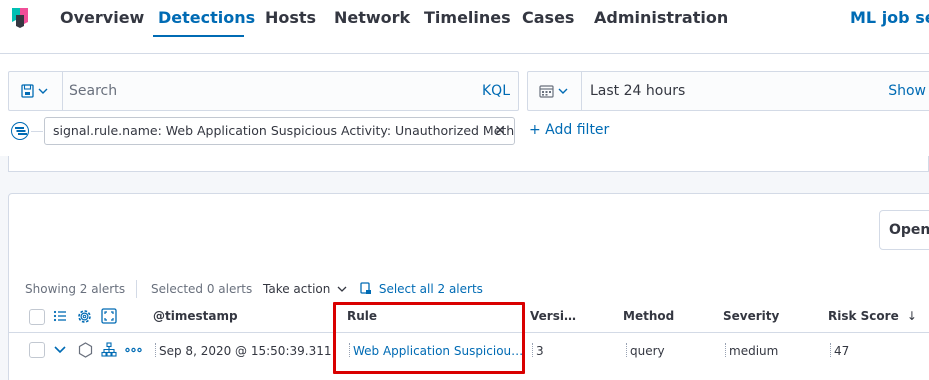 The height and width of the screenshot is (380, 929). I want to click on time-range-display: Last 24 hours, so click(637, 91).